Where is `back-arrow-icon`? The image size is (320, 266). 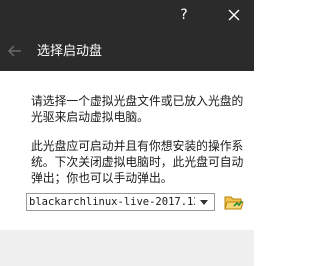 back-arrow-icon is located at coordinates (14, 51).